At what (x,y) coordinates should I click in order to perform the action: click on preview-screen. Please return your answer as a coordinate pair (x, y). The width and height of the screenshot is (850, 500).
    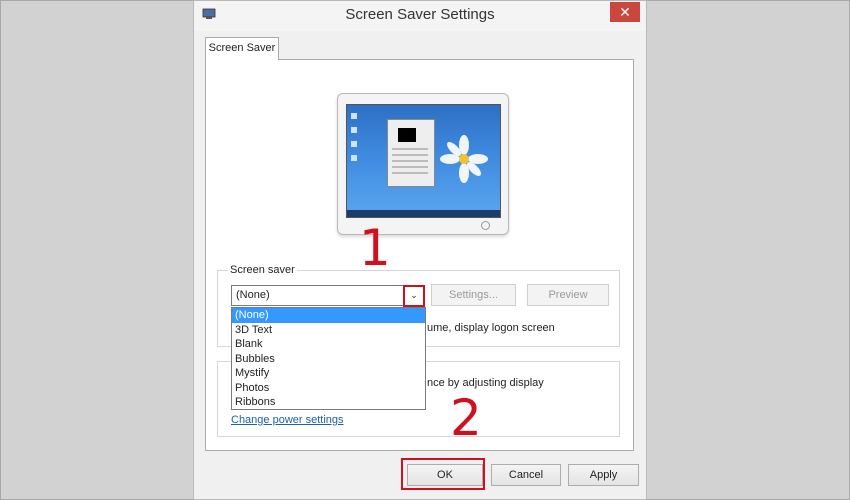
    Looking at the image, I should click on (423, 161).